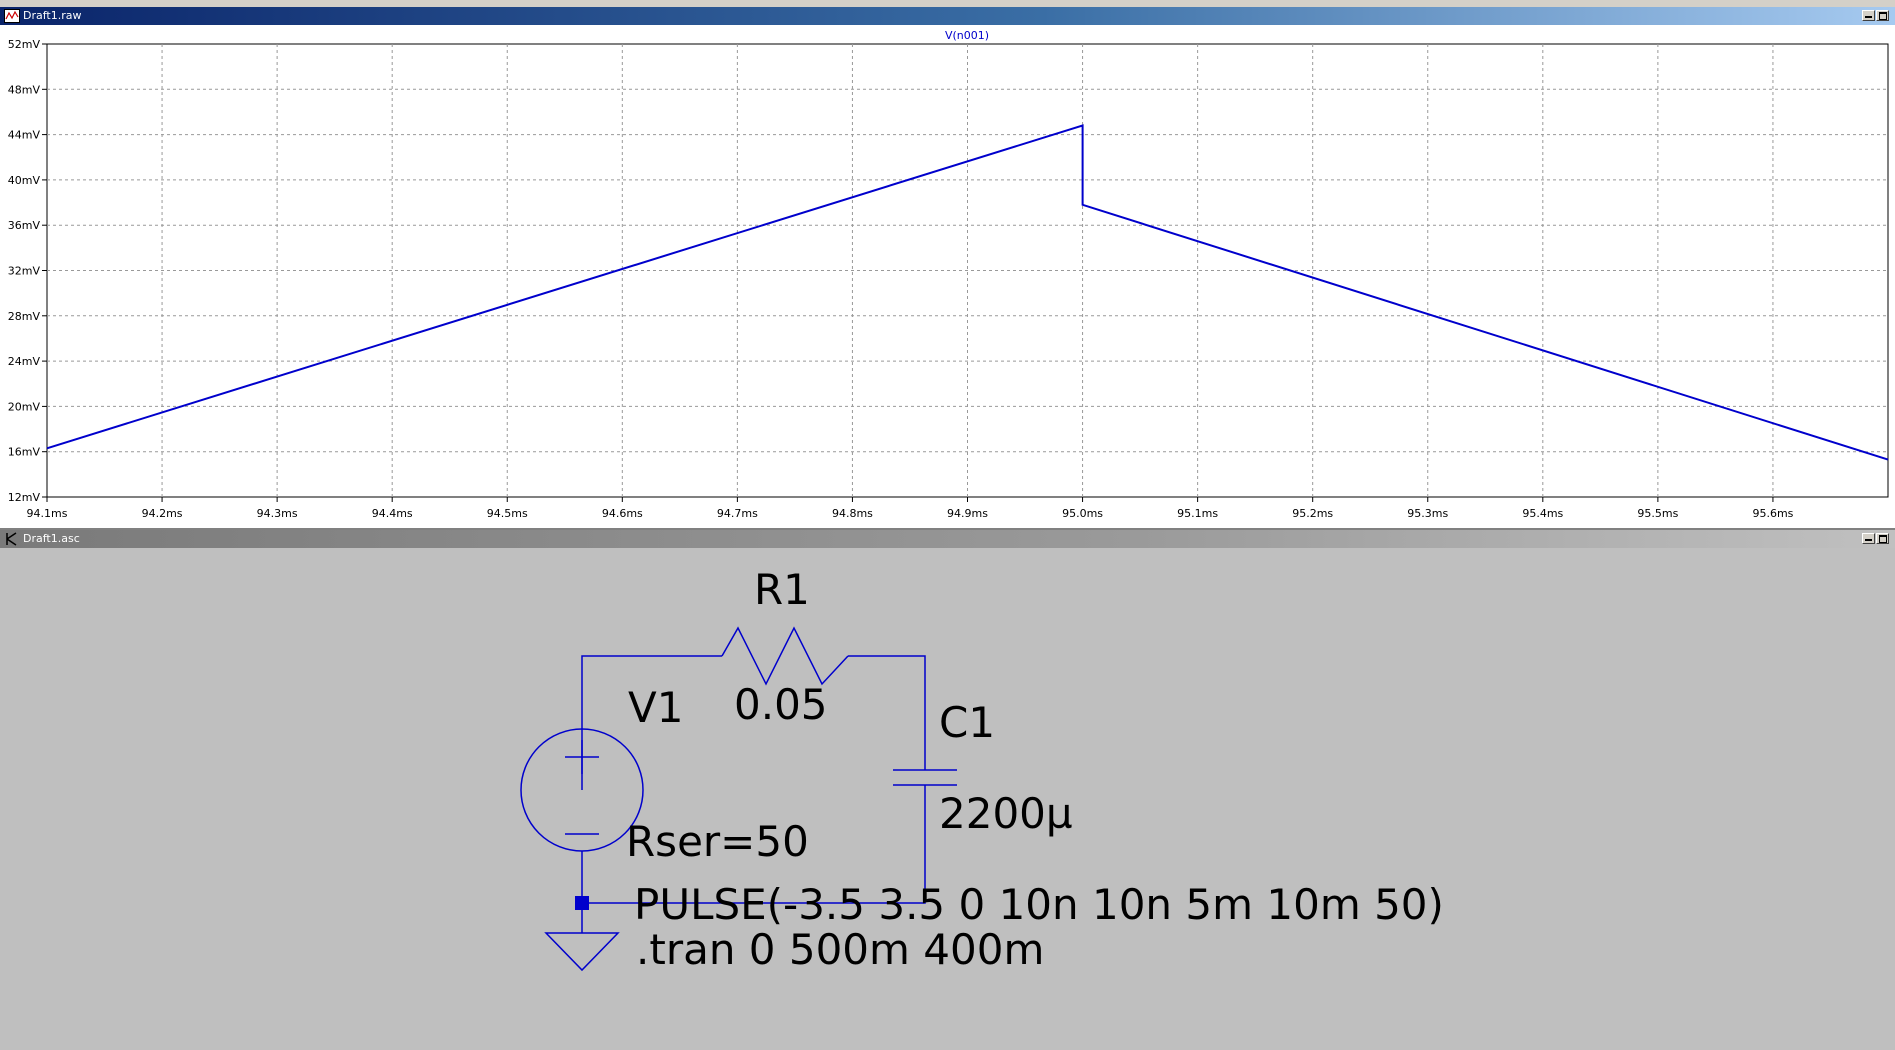 Image resolution: width=1895 pixels, height=1050 pixels. Describe the element at coordinates (24, 452) in the screenshot. I see `y-tick-label: 16mV` at that location.